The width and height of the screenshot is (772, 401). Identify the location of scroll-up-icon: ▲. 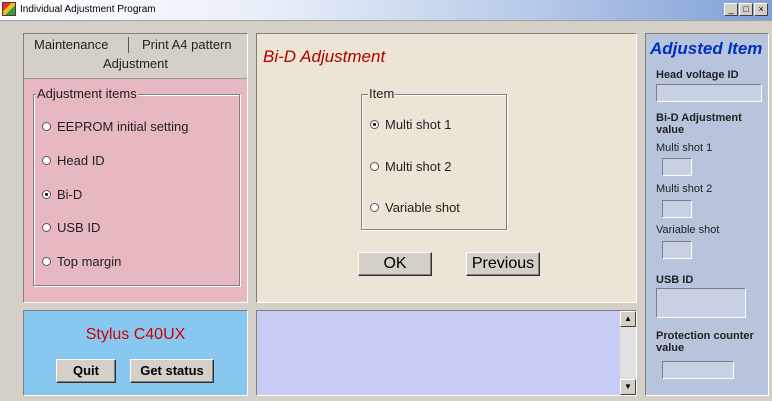
(628, 319).